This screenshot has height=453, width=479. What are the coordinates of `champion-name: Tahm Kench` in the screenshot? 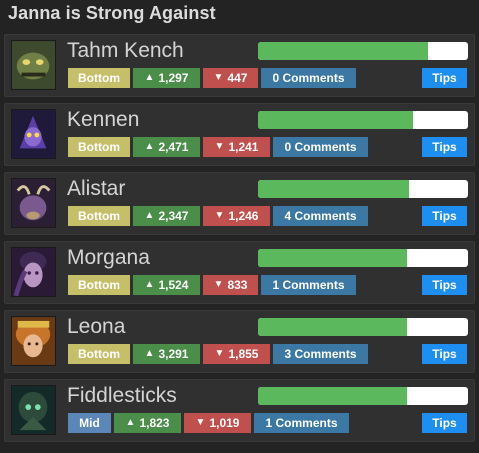 It's located at (125, 51).